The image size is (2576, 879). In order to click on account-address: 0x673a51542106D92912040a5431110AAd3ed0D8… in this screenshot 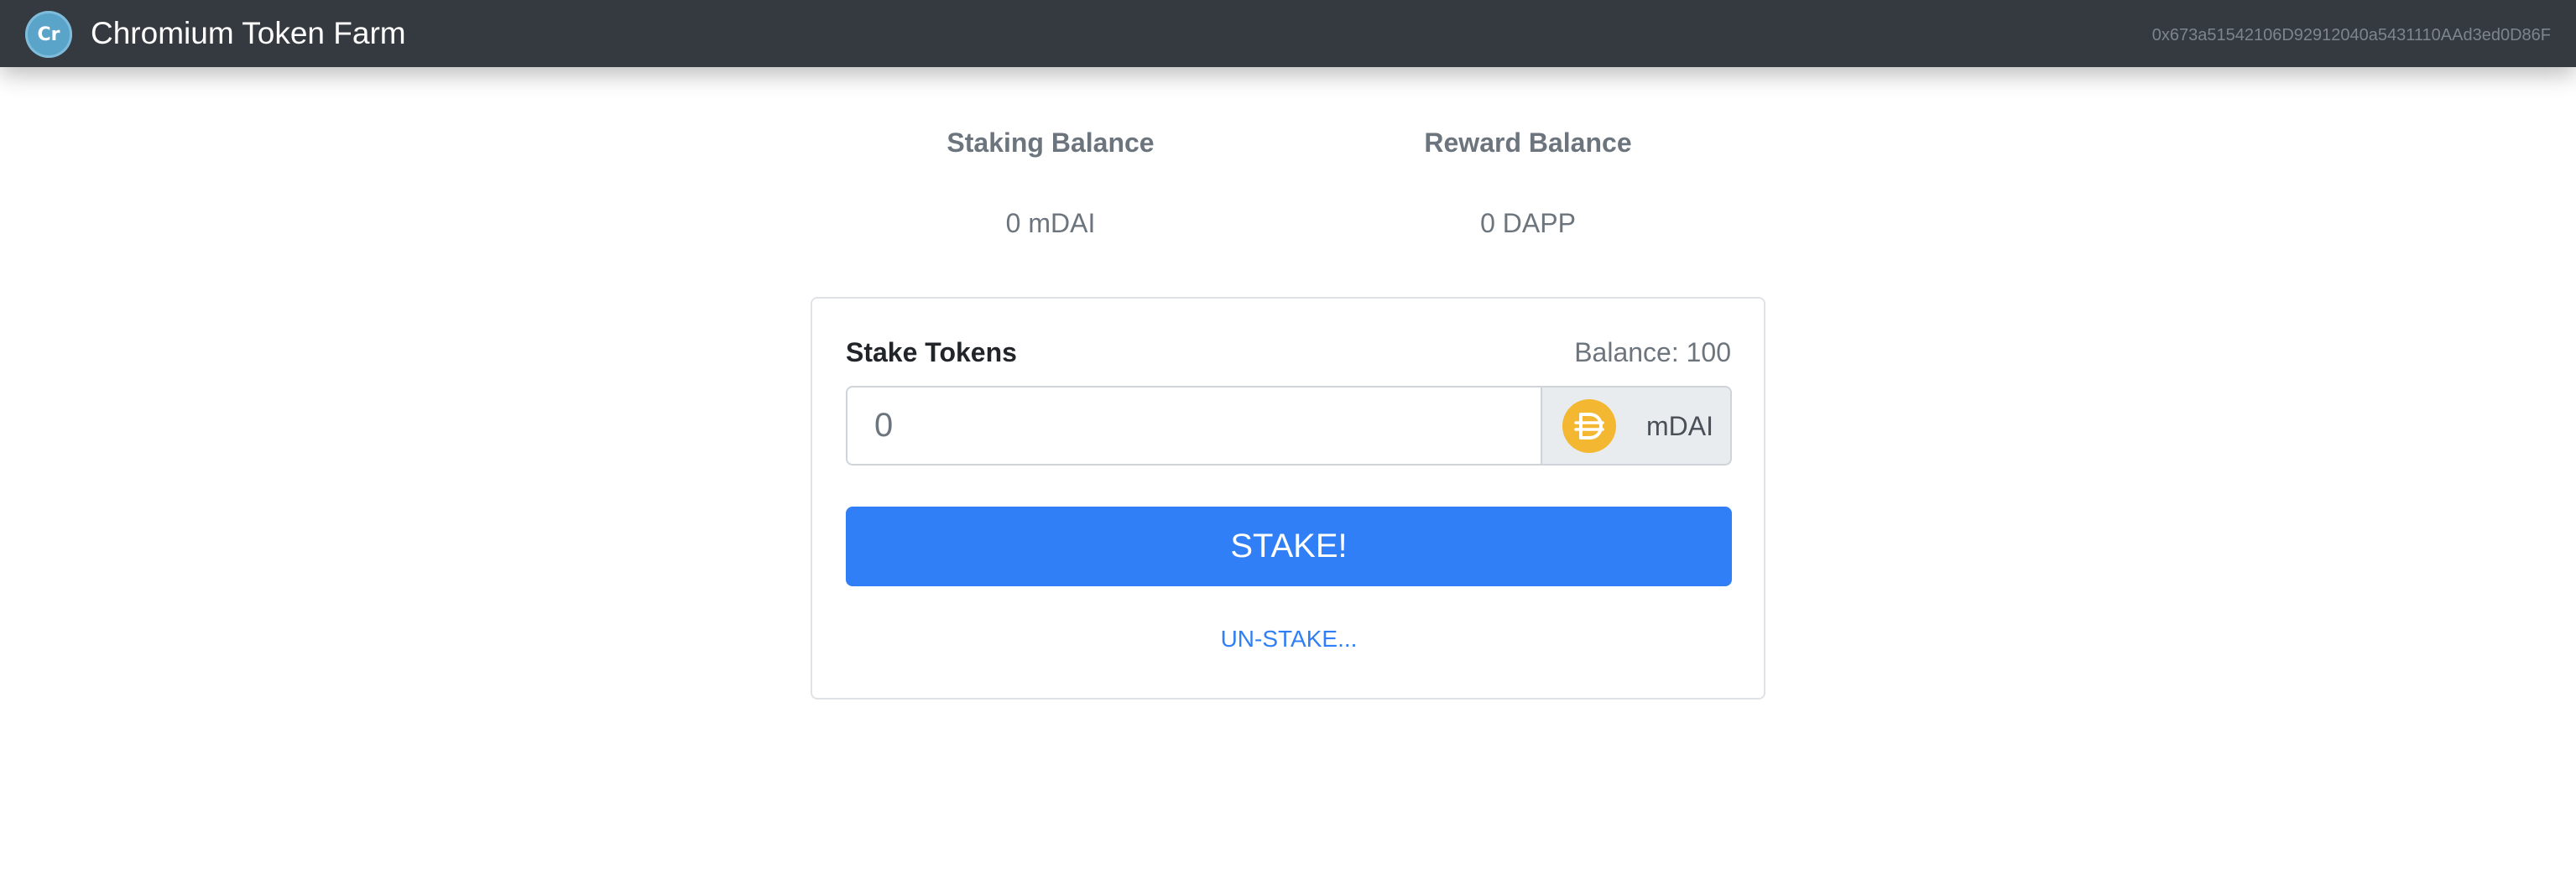, I will do `click(2351, 35)`.